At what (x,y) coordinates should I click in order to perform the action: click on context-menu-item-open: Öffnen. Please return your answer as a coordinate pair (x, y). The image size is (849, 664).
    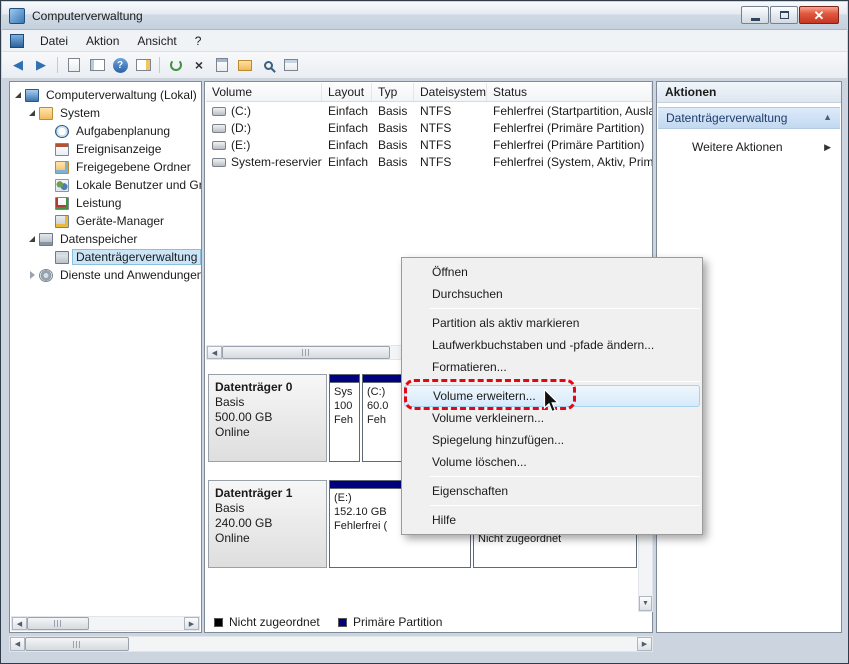
    Looking at the image, I should click on (552, 272).